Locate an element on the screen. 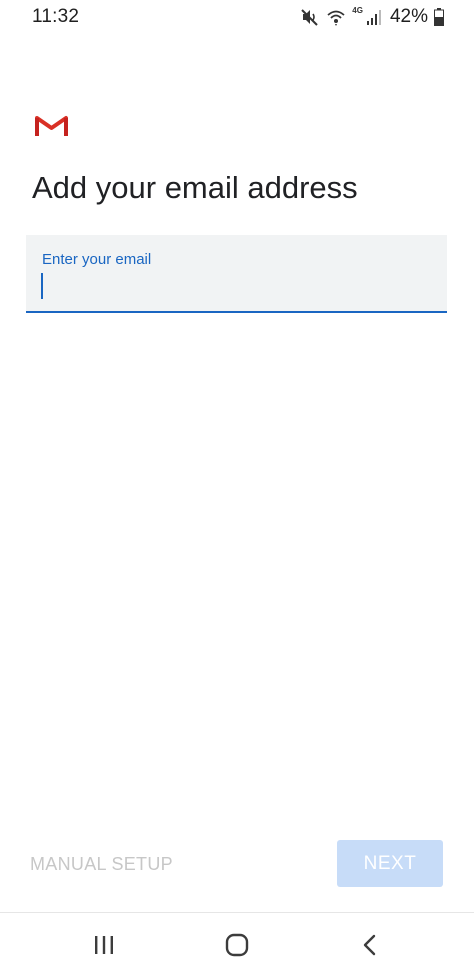 Image resolution: width=474 pixels, height=974 pixels. mute-icon is located at coordinates (310, 17).